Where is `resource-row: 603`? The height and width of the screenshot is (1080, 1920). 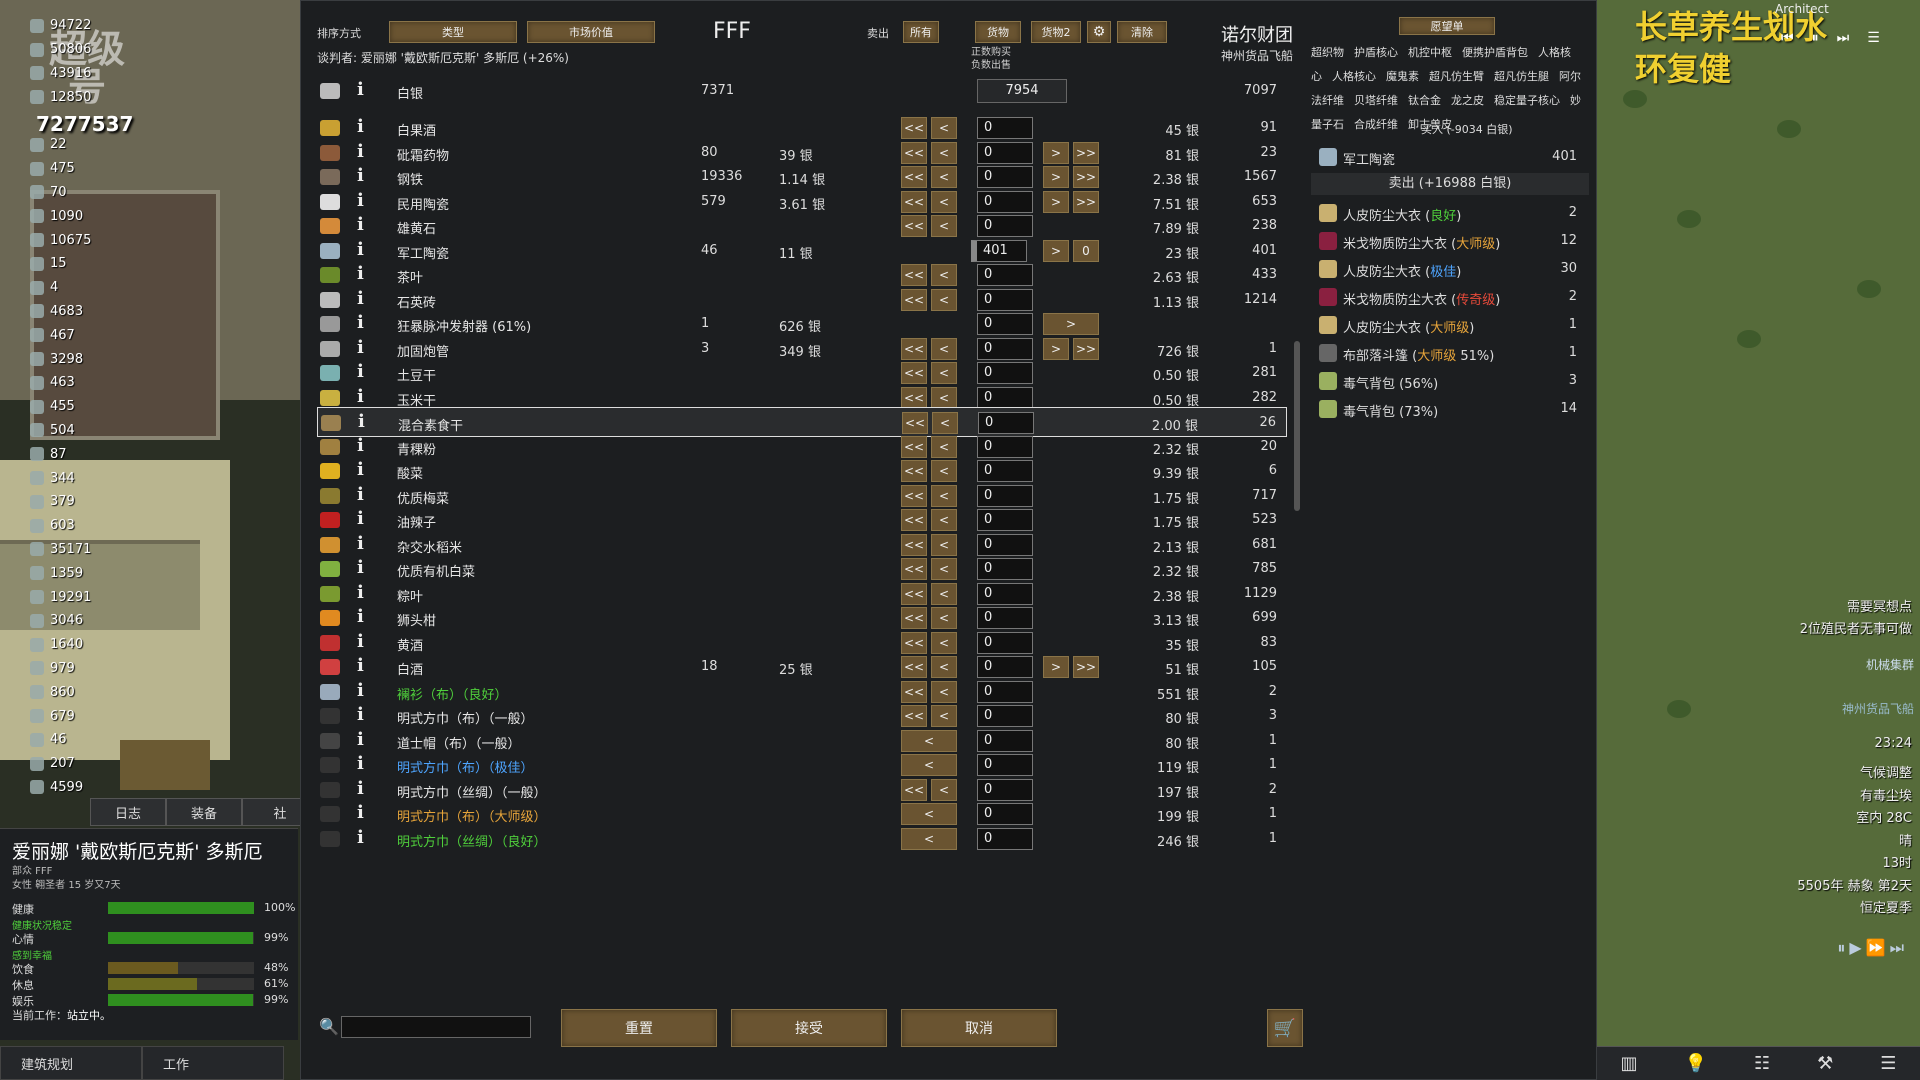
resource-row: 603 is located at coordinates (75, 526).